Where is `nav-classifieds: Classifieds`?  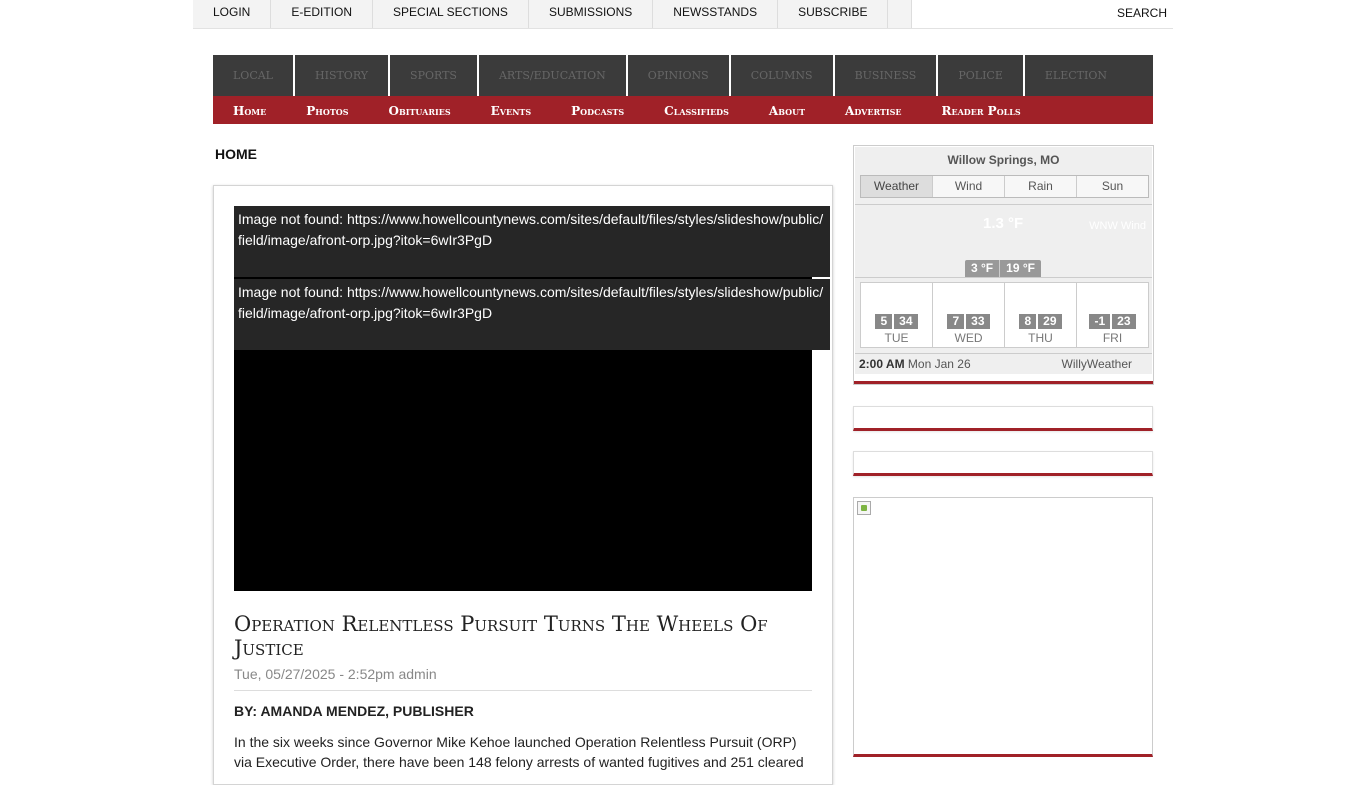
nav-classifieds: Classifieds is located at coordinates (696, 110).